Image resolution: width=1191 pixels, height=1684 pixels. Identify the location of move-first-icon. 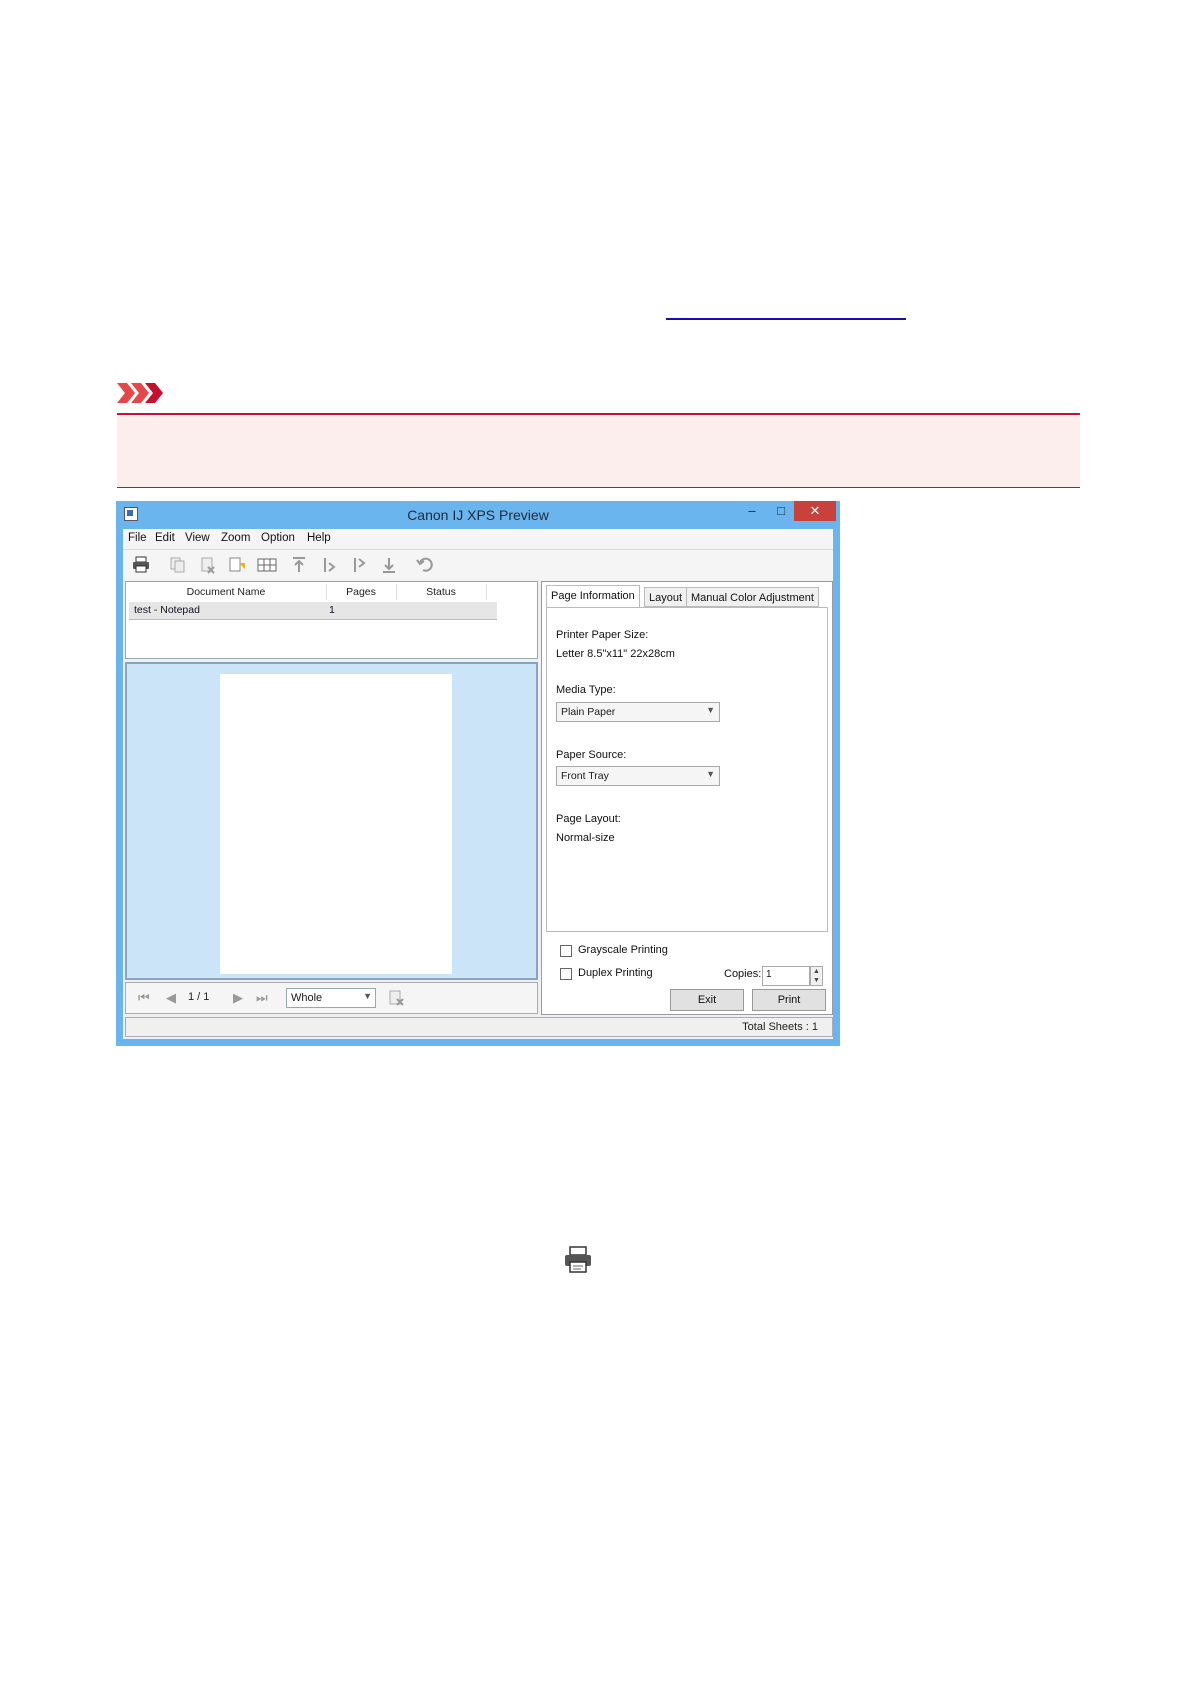
(299, 565).